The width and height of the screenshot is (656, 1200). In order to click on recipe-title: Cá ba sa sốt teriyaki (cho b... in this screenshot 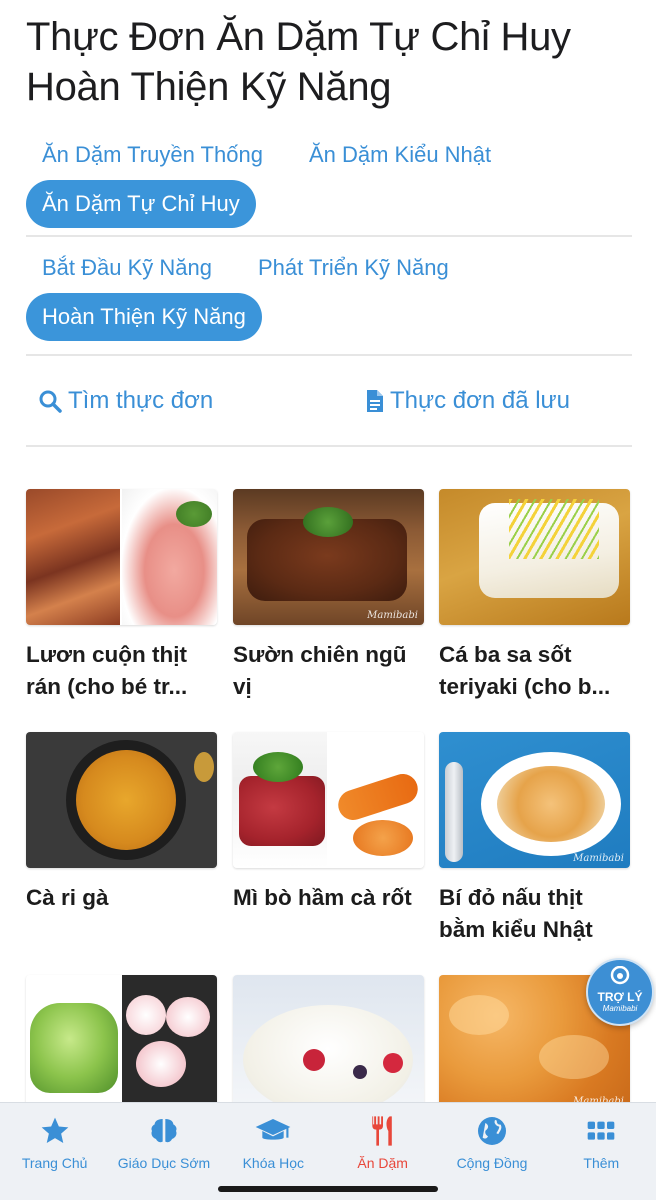, I will do `click(525, 670)`.